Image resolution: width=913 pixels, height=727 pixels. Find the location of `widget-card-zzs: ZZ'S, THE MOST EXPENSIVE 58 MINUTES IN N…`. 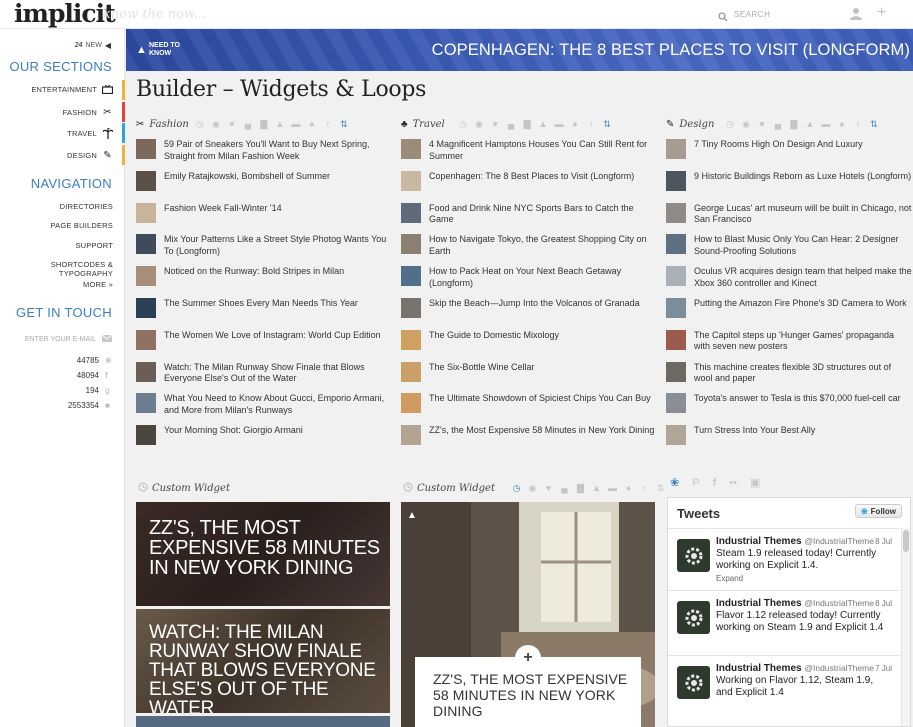

widget-card-zzs: ZZ'S, THE MOST EXPENSIVE 58 MINUTES IN N… is located at coordinates (263, 554).